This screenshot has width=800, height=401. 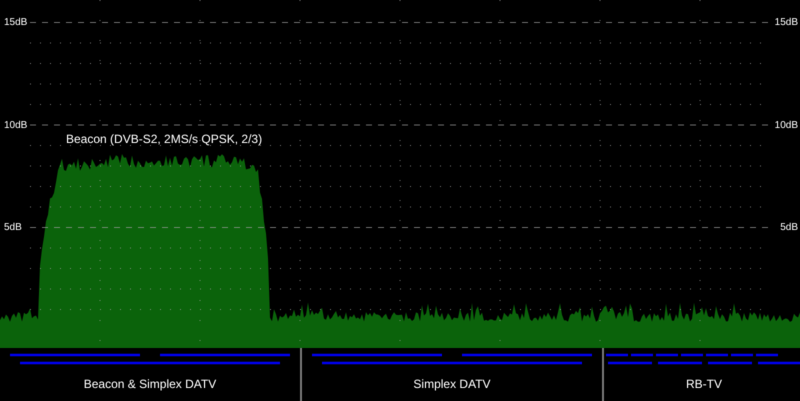 What do you see at coordinates (150, 384) in the screenshot?
I see `band-label: Beacon & Simplex DATV` at bounding box center [150, 384].